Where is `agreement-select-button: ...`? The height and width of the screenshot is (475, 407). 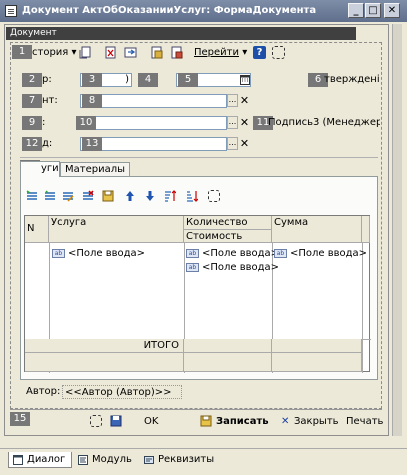
agreement-select-button: ... is located at coordinates (232, 122).